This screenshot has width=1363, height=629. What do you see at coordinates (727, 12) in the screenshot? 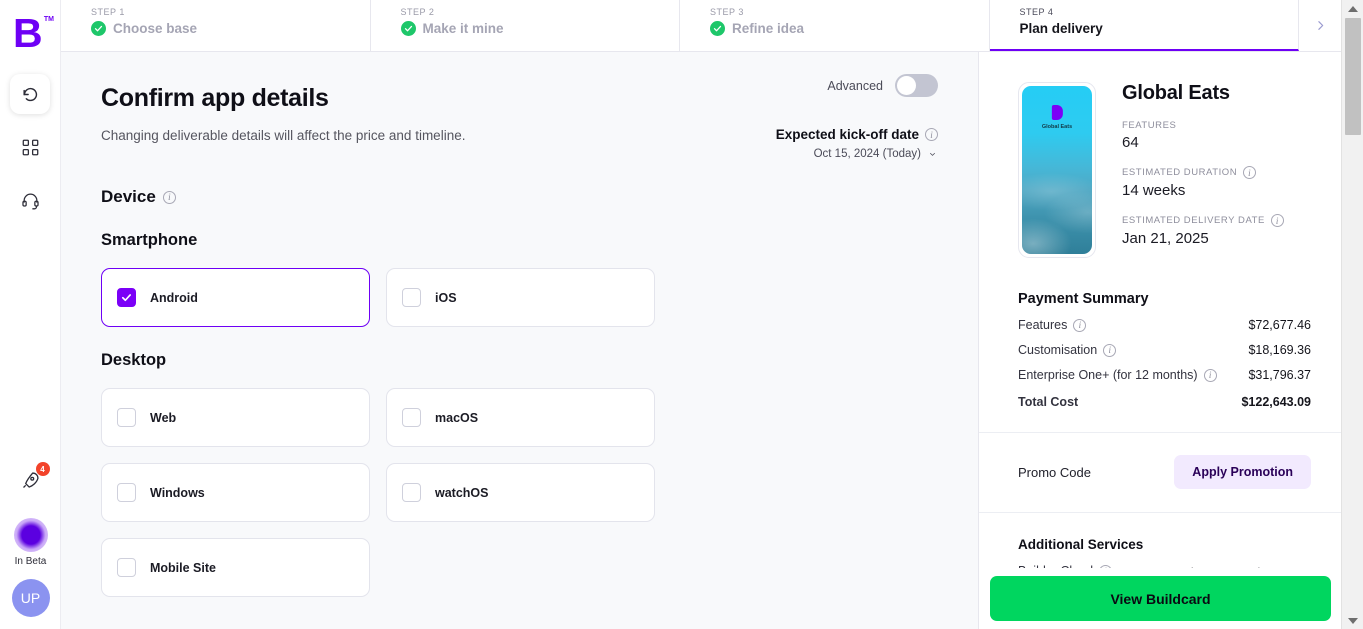
I see `step-number: STEP 3` at bounding box center [727, 12].